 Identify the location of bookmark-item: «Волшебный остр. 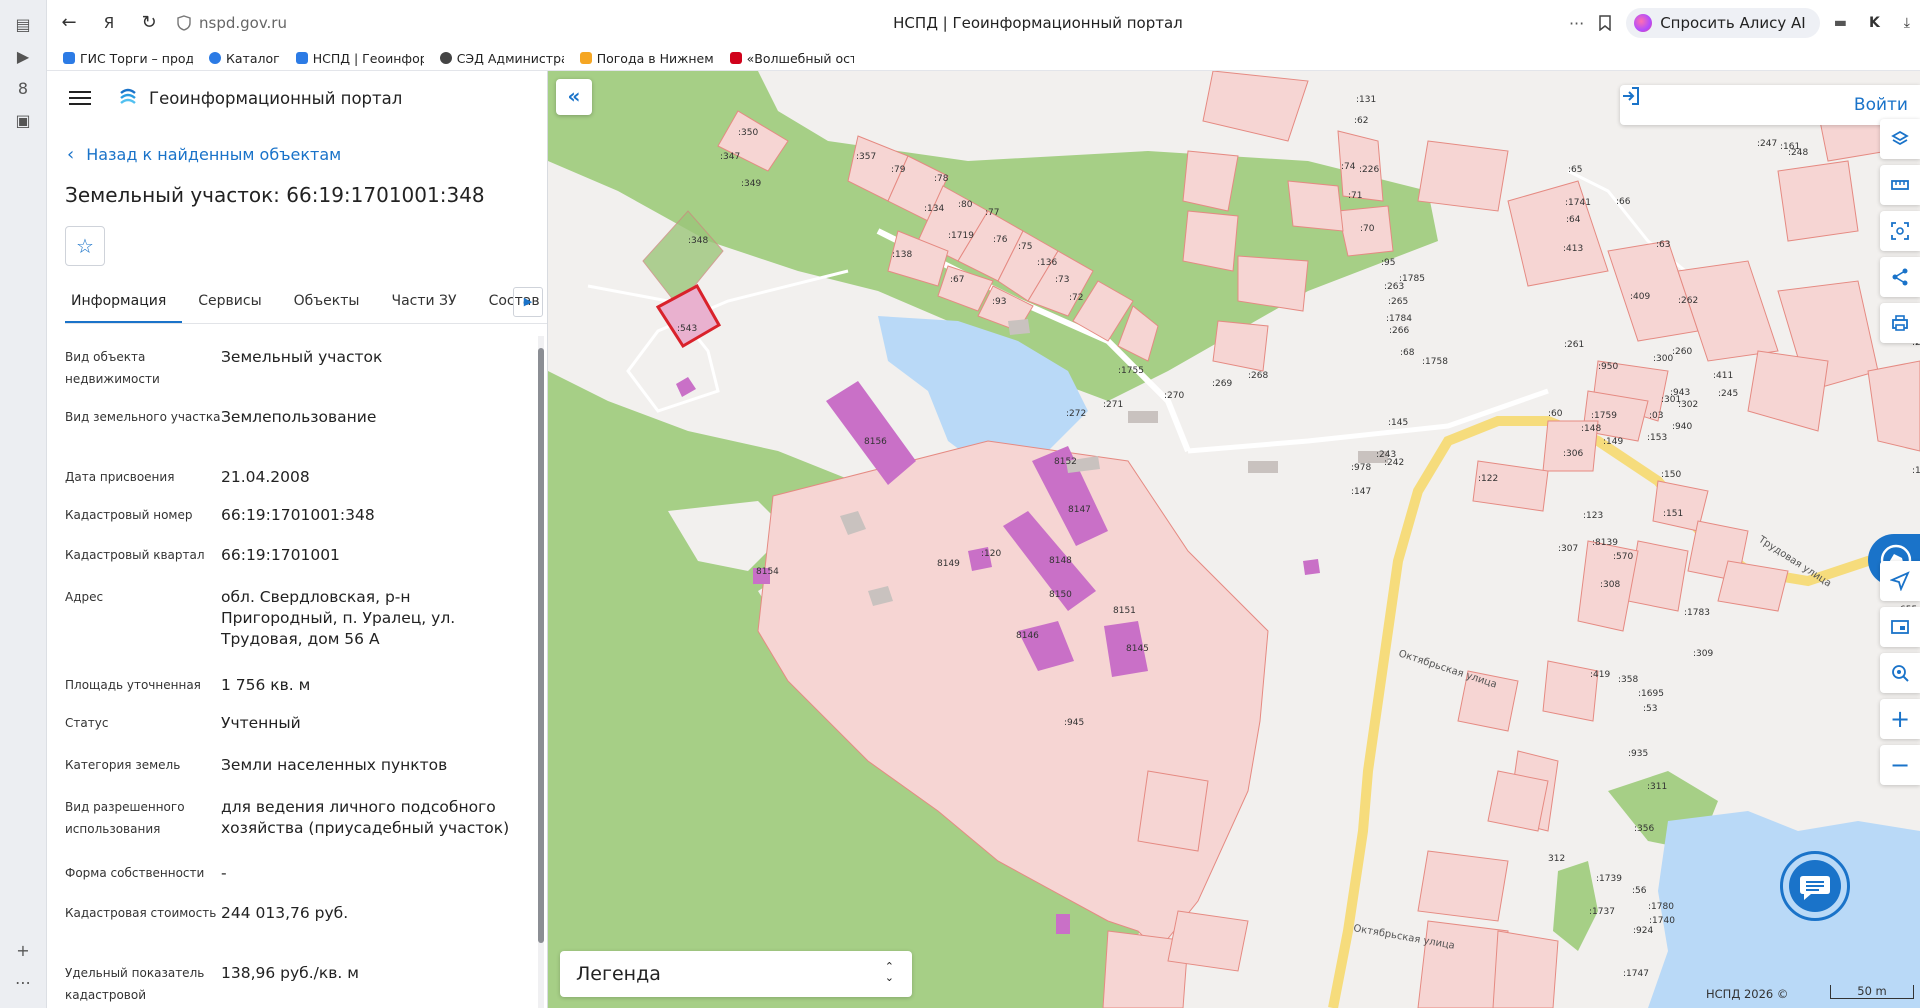
(791, 58).